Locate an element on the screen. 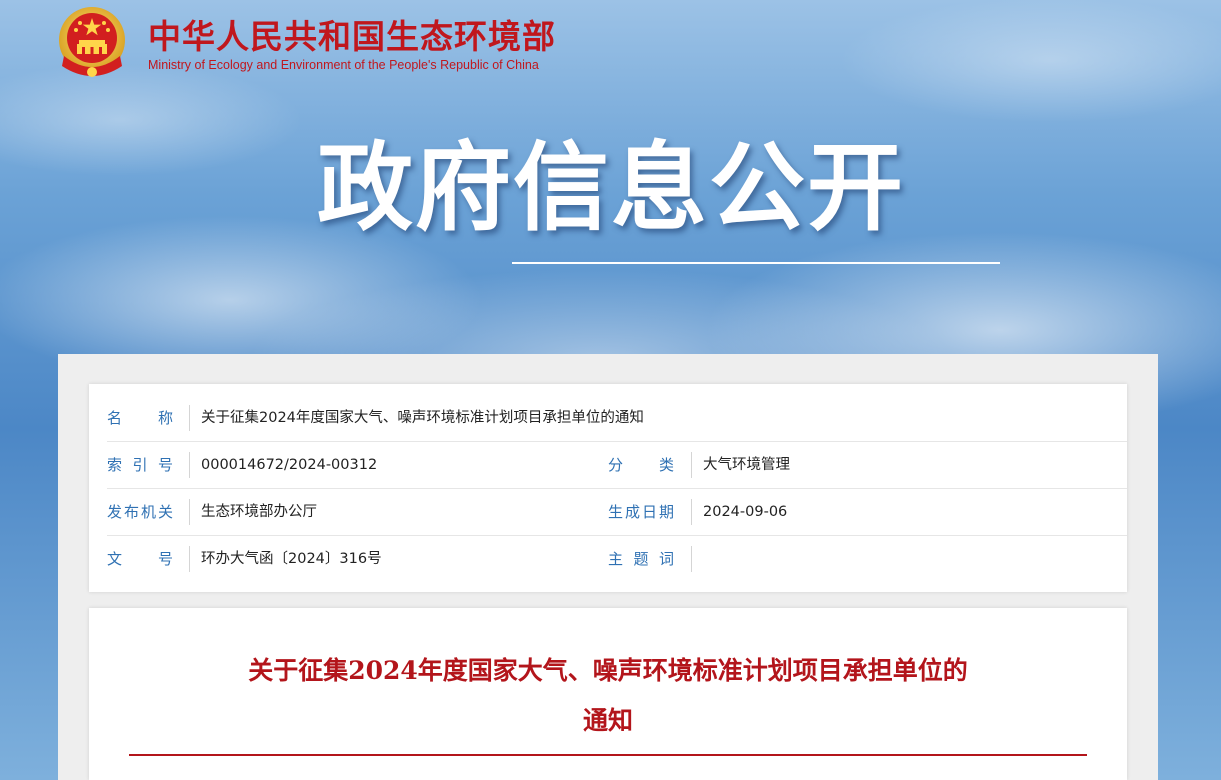  info-row-docno: 文 号 环办大气函〔2024〕316号 主题词 is located at coordinates (617, 559).